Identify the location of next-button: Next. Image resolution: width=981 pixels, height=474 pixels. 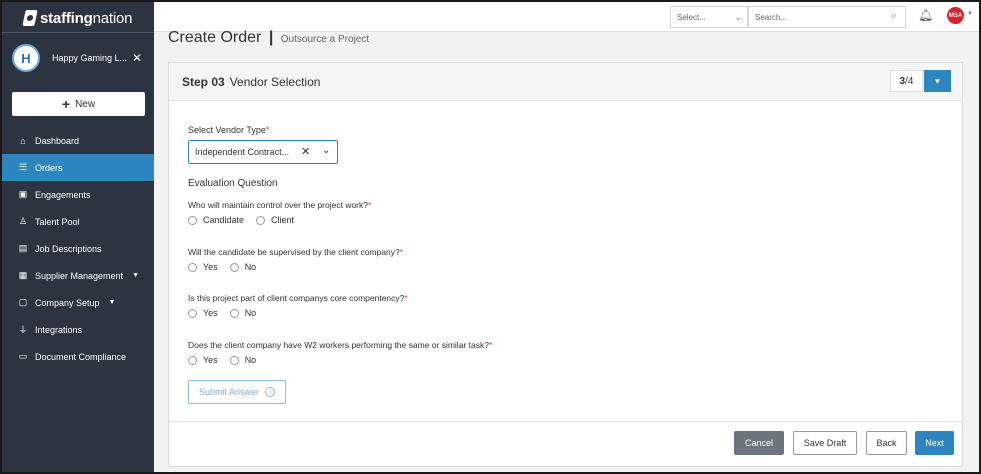
(934, 443).